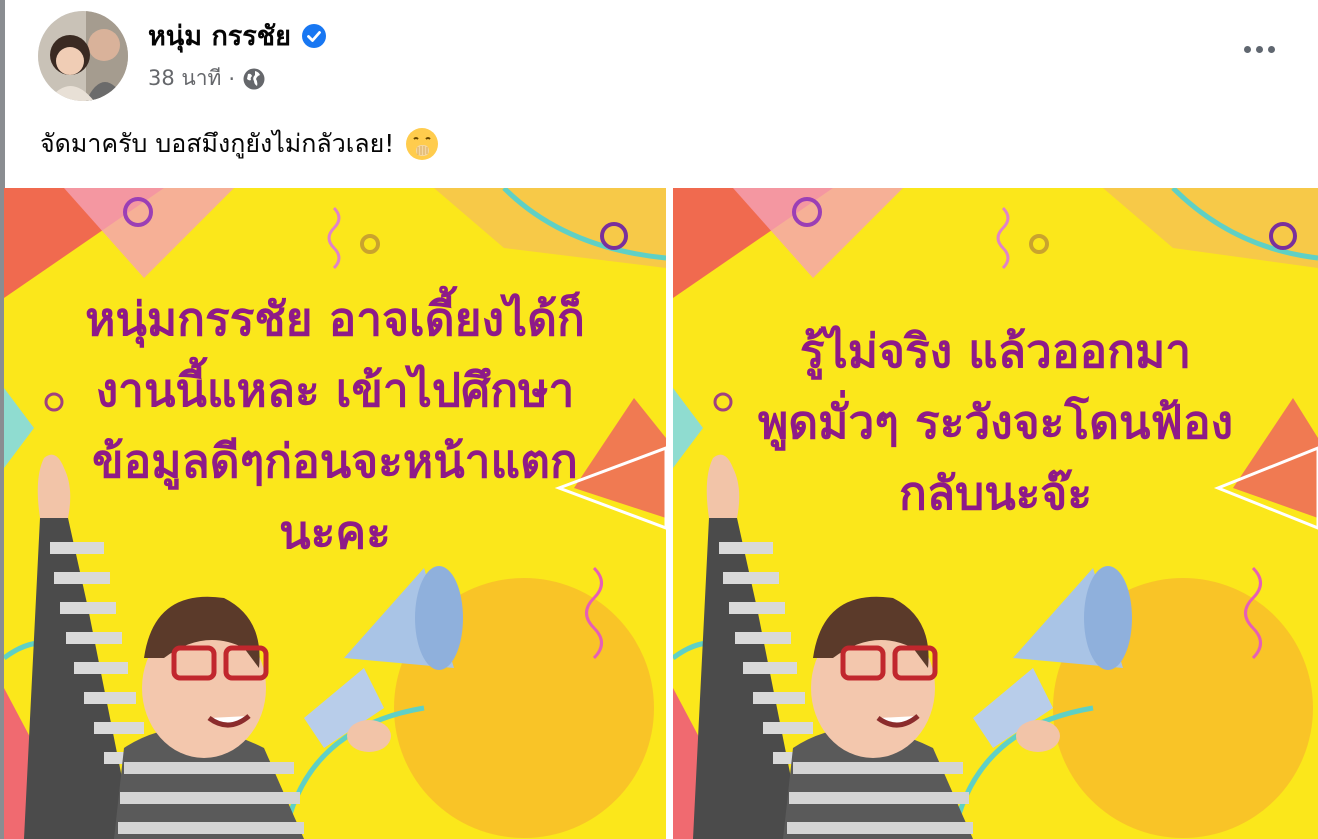  I want to click on image-text-line: นะคะ, so click(335, 532).